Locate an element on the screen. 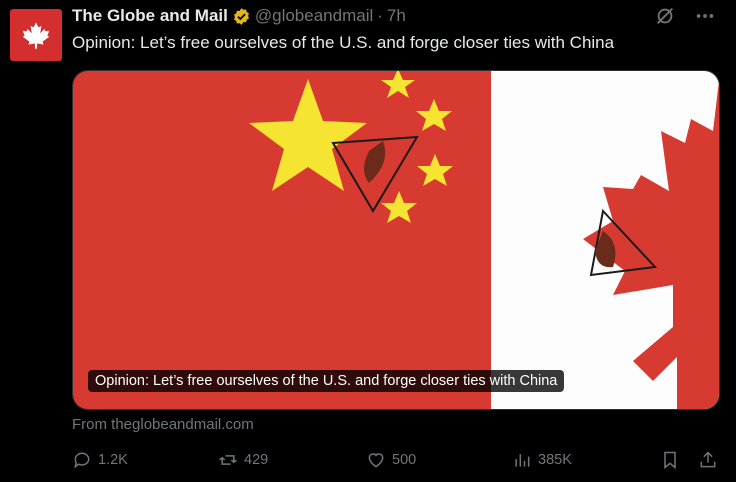  bookmark-button is located at coordinates (670, 460).